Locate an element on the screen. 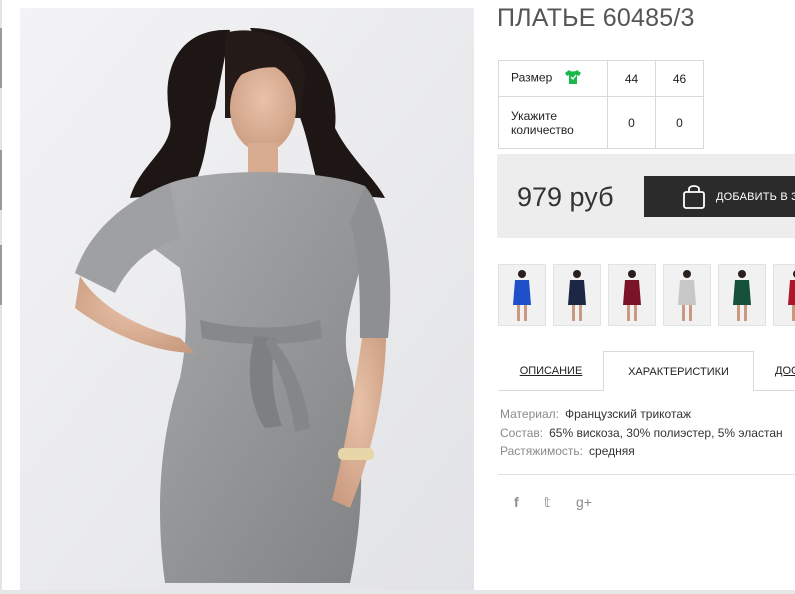 The image size is (795, 594). spec-key: Материал: is located at coordinates (529, 414).